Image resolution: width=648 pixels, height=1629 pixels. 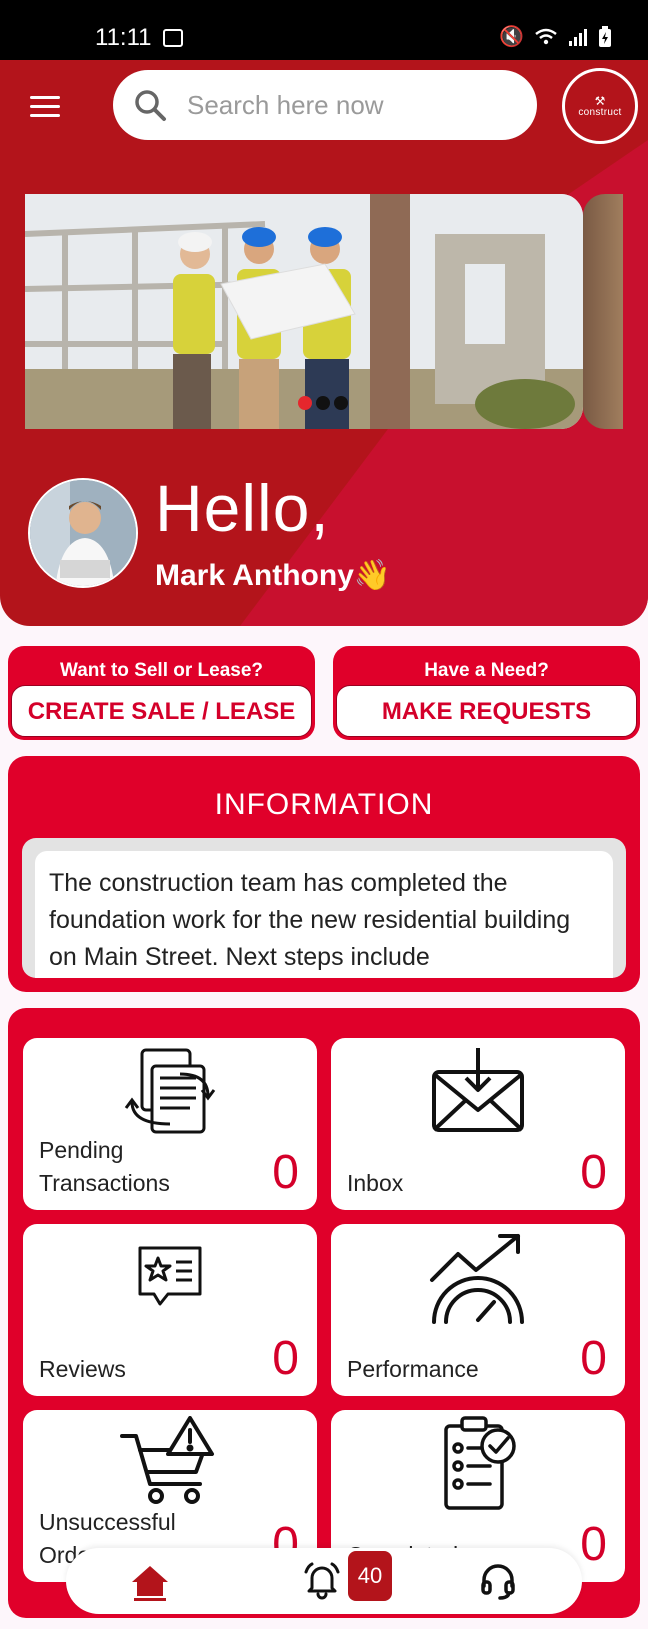 I want to click on avatar-photo, so click(x=83, y=533).